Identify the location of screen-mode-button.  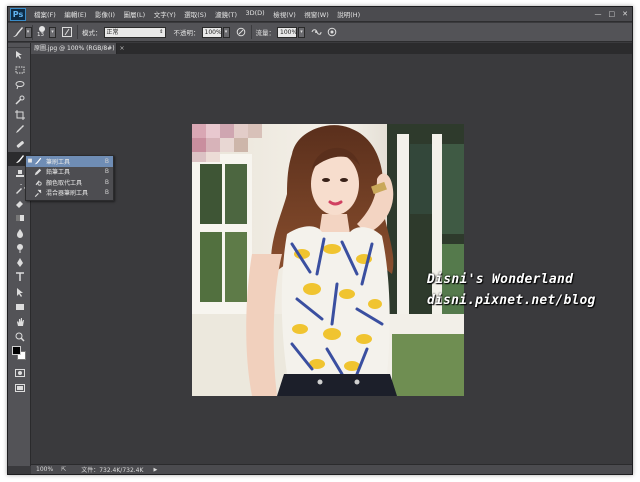
(19, 388).